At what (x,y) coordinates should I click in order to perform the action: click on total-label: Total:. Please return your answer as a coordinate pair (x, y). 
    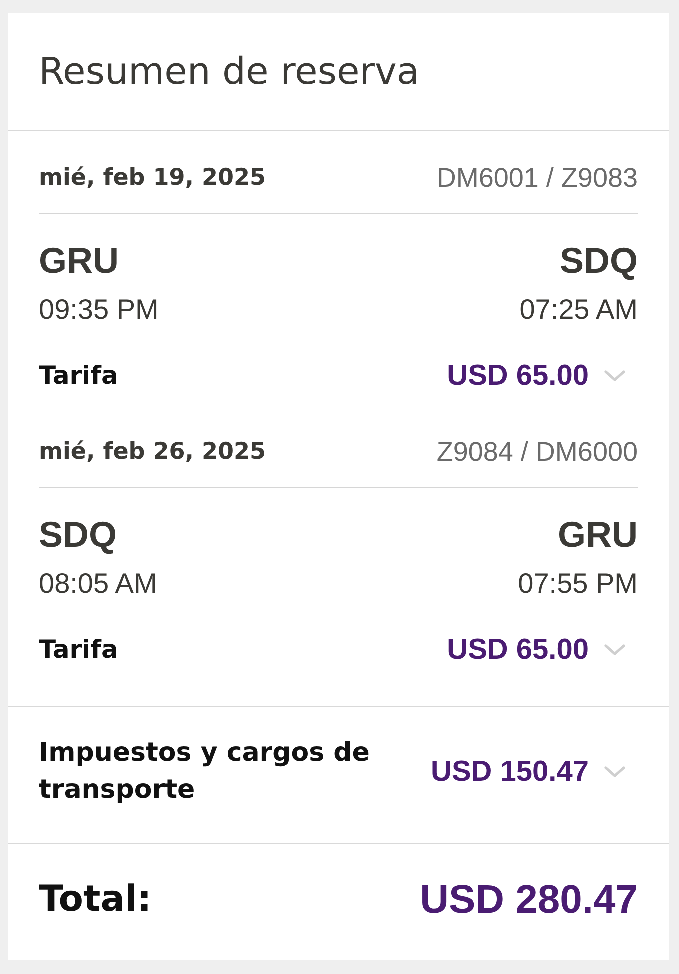
    Looking at the image, I should click on (95, 900).